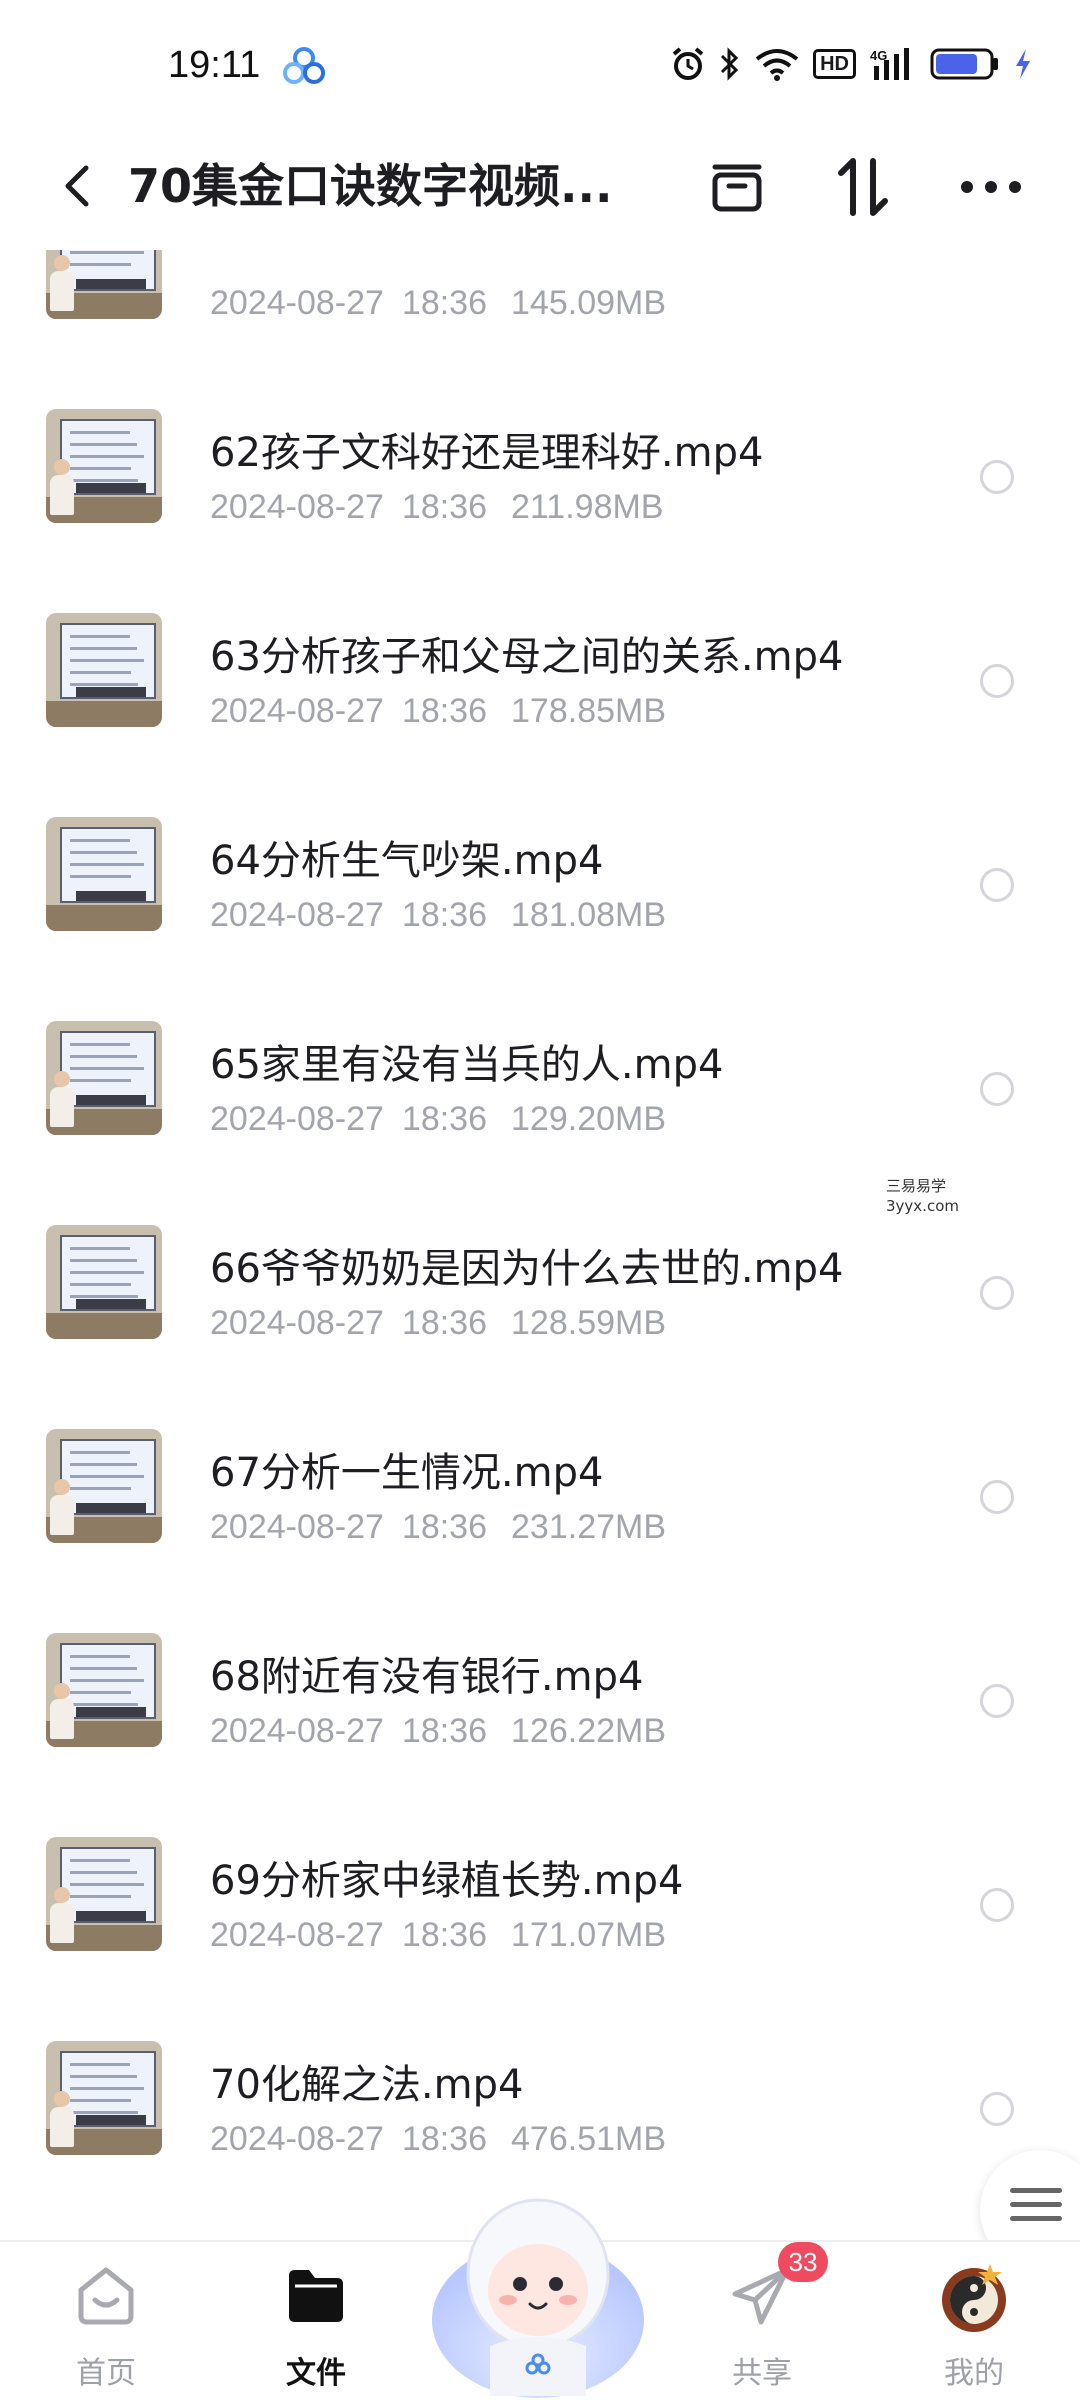 The height and width of the screenshot is (2400, 1080). I want to click on archive-icon, so click(737, 188).